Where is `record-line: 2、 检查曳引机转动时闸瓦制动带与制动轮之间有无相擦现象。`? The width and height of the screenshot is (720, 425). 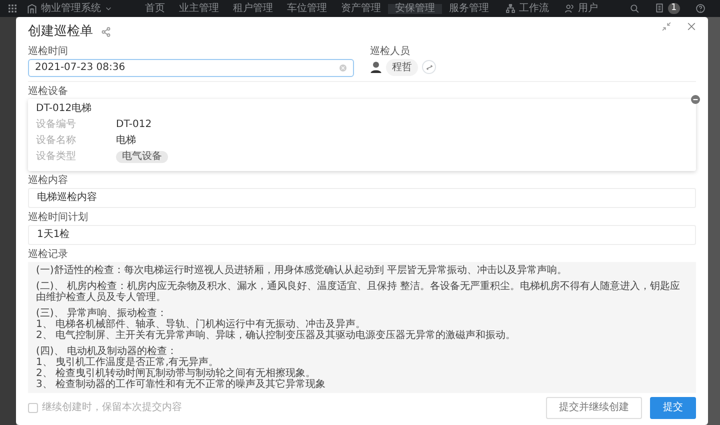
record-line: 2、 检查曳引机转动时闸瓦制动带与制动轮之间有无相擦现象。 is located at coordinates (176, 373).